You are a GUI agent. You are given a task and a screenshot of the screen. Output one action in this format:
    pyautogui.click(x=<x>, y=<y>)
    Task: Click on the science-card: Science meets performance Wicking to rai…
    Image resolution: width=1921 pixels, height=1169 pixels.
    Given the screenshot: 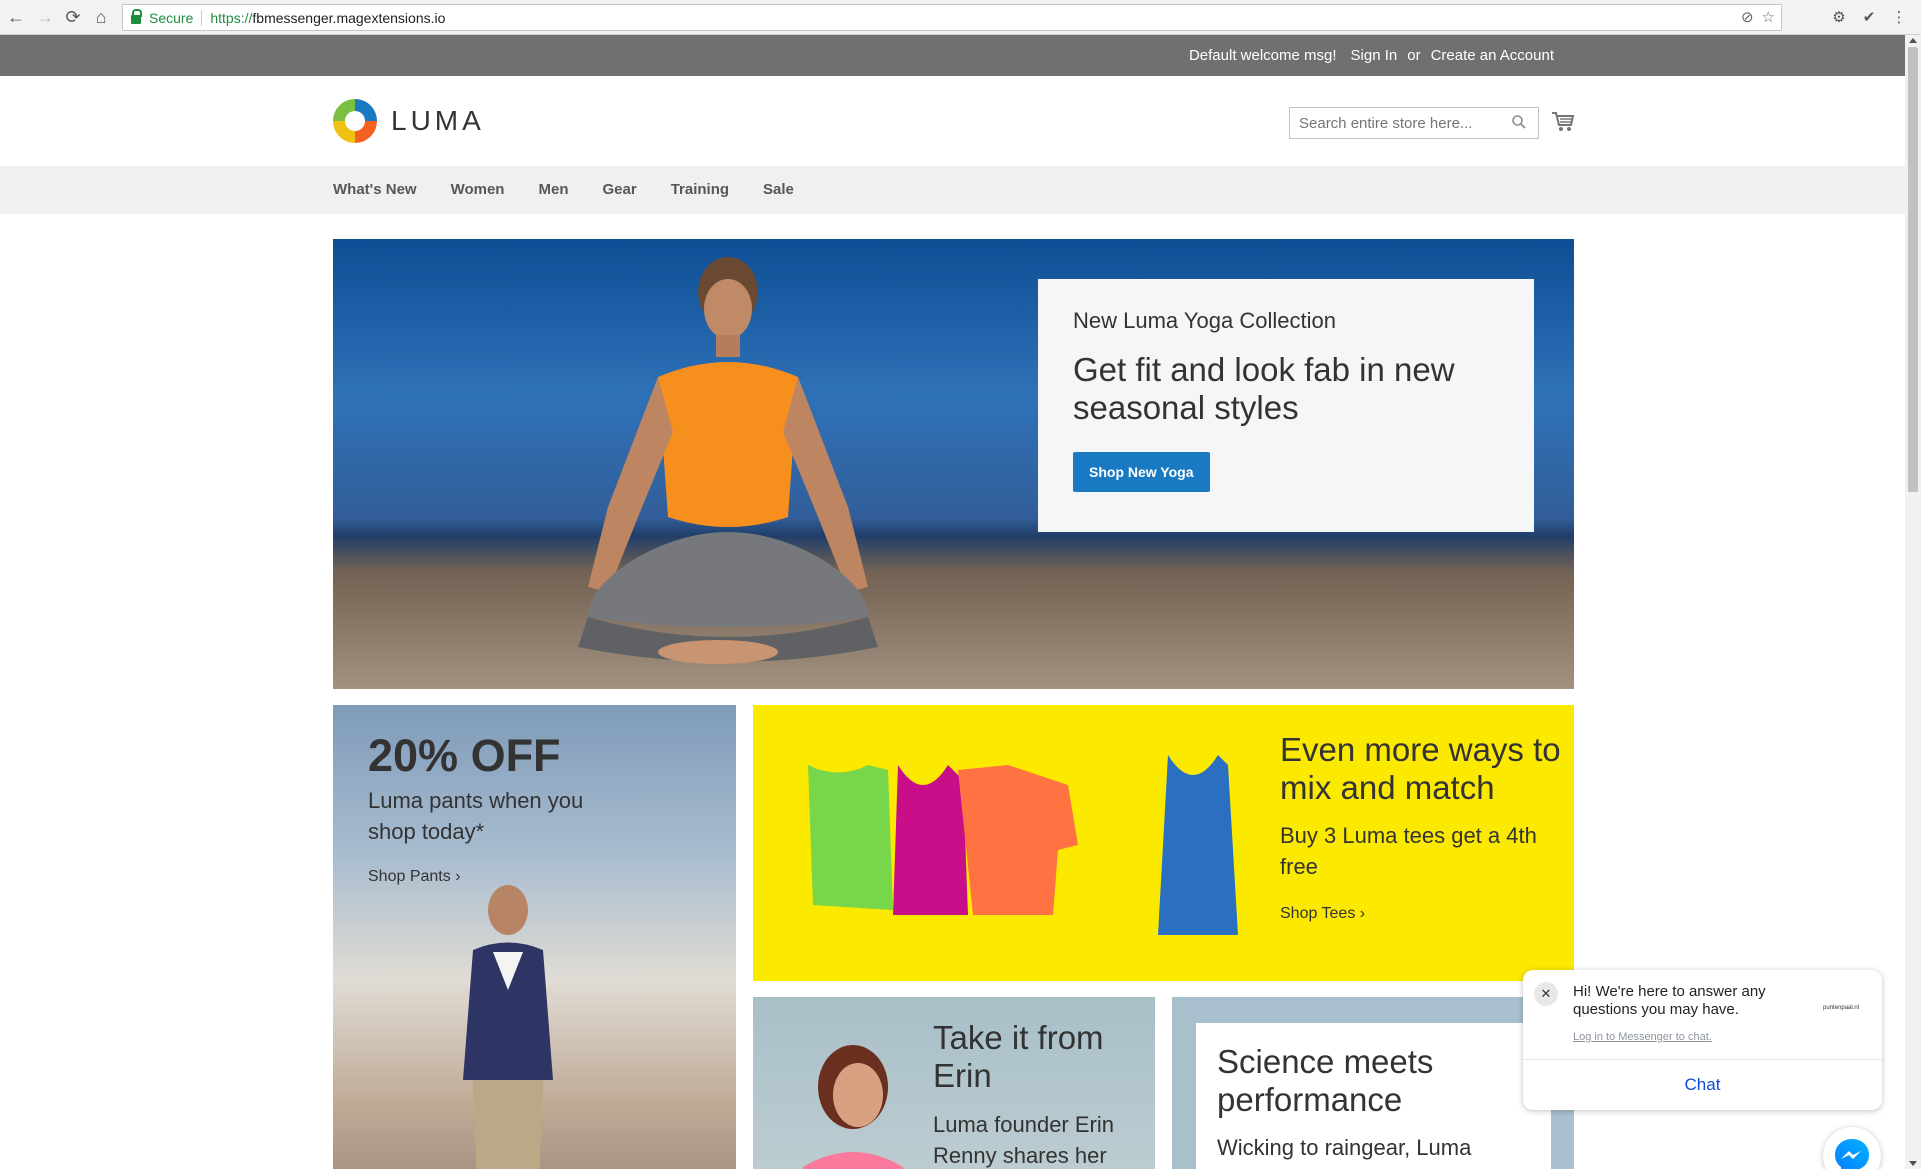 What is the action you would take?
    pyautogui.click(x=1373, y=1096)
    